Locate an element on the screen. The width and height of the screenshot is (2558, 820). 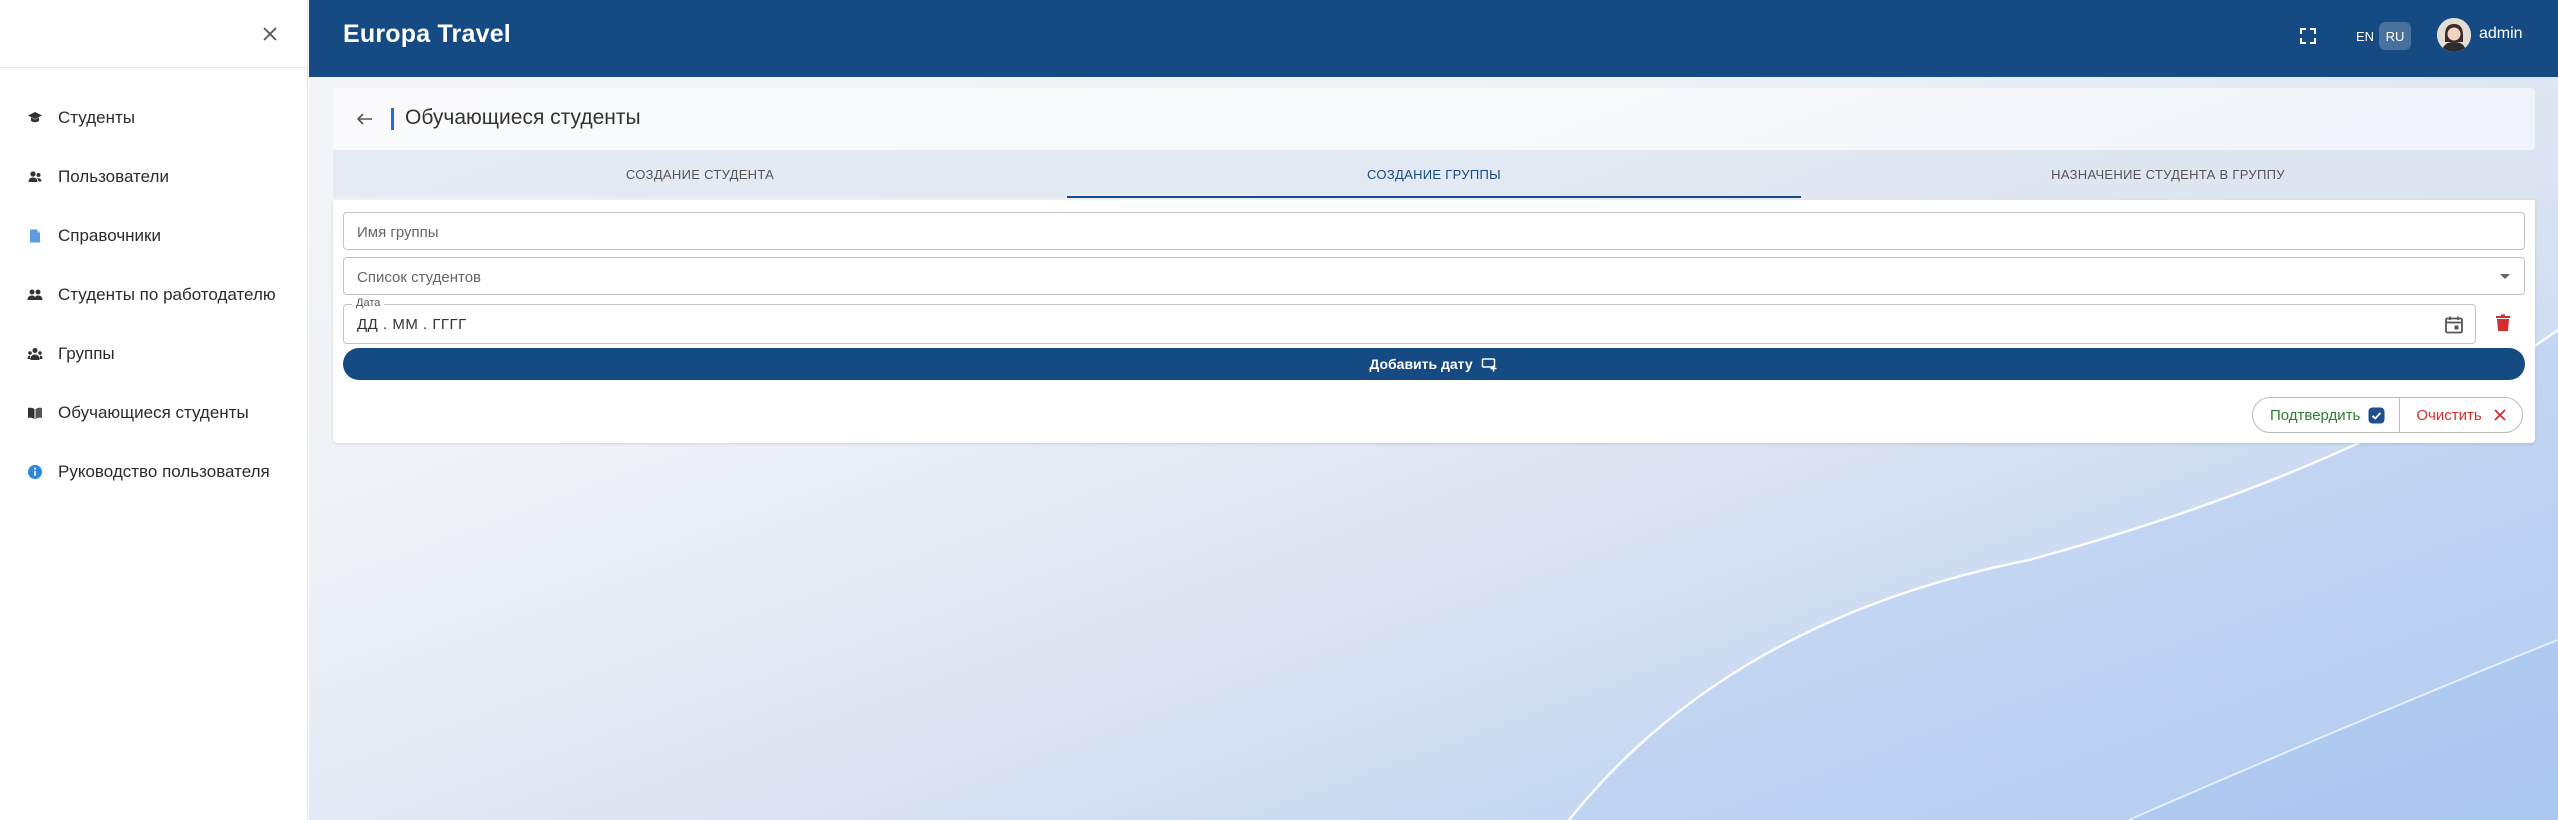
group-name-input: Имя группы is located at coordinates (1434, 231).